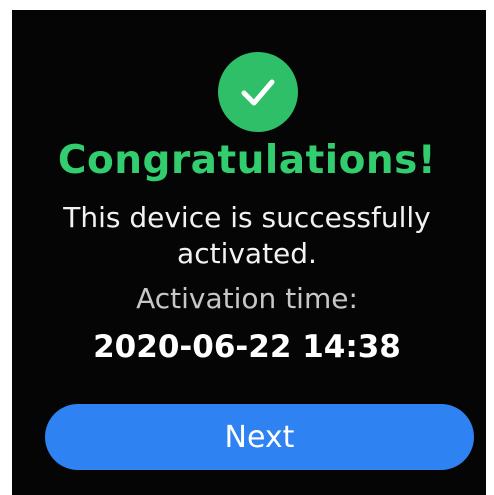  I want to click on activation-message-line2: activated., so click(247, 253).